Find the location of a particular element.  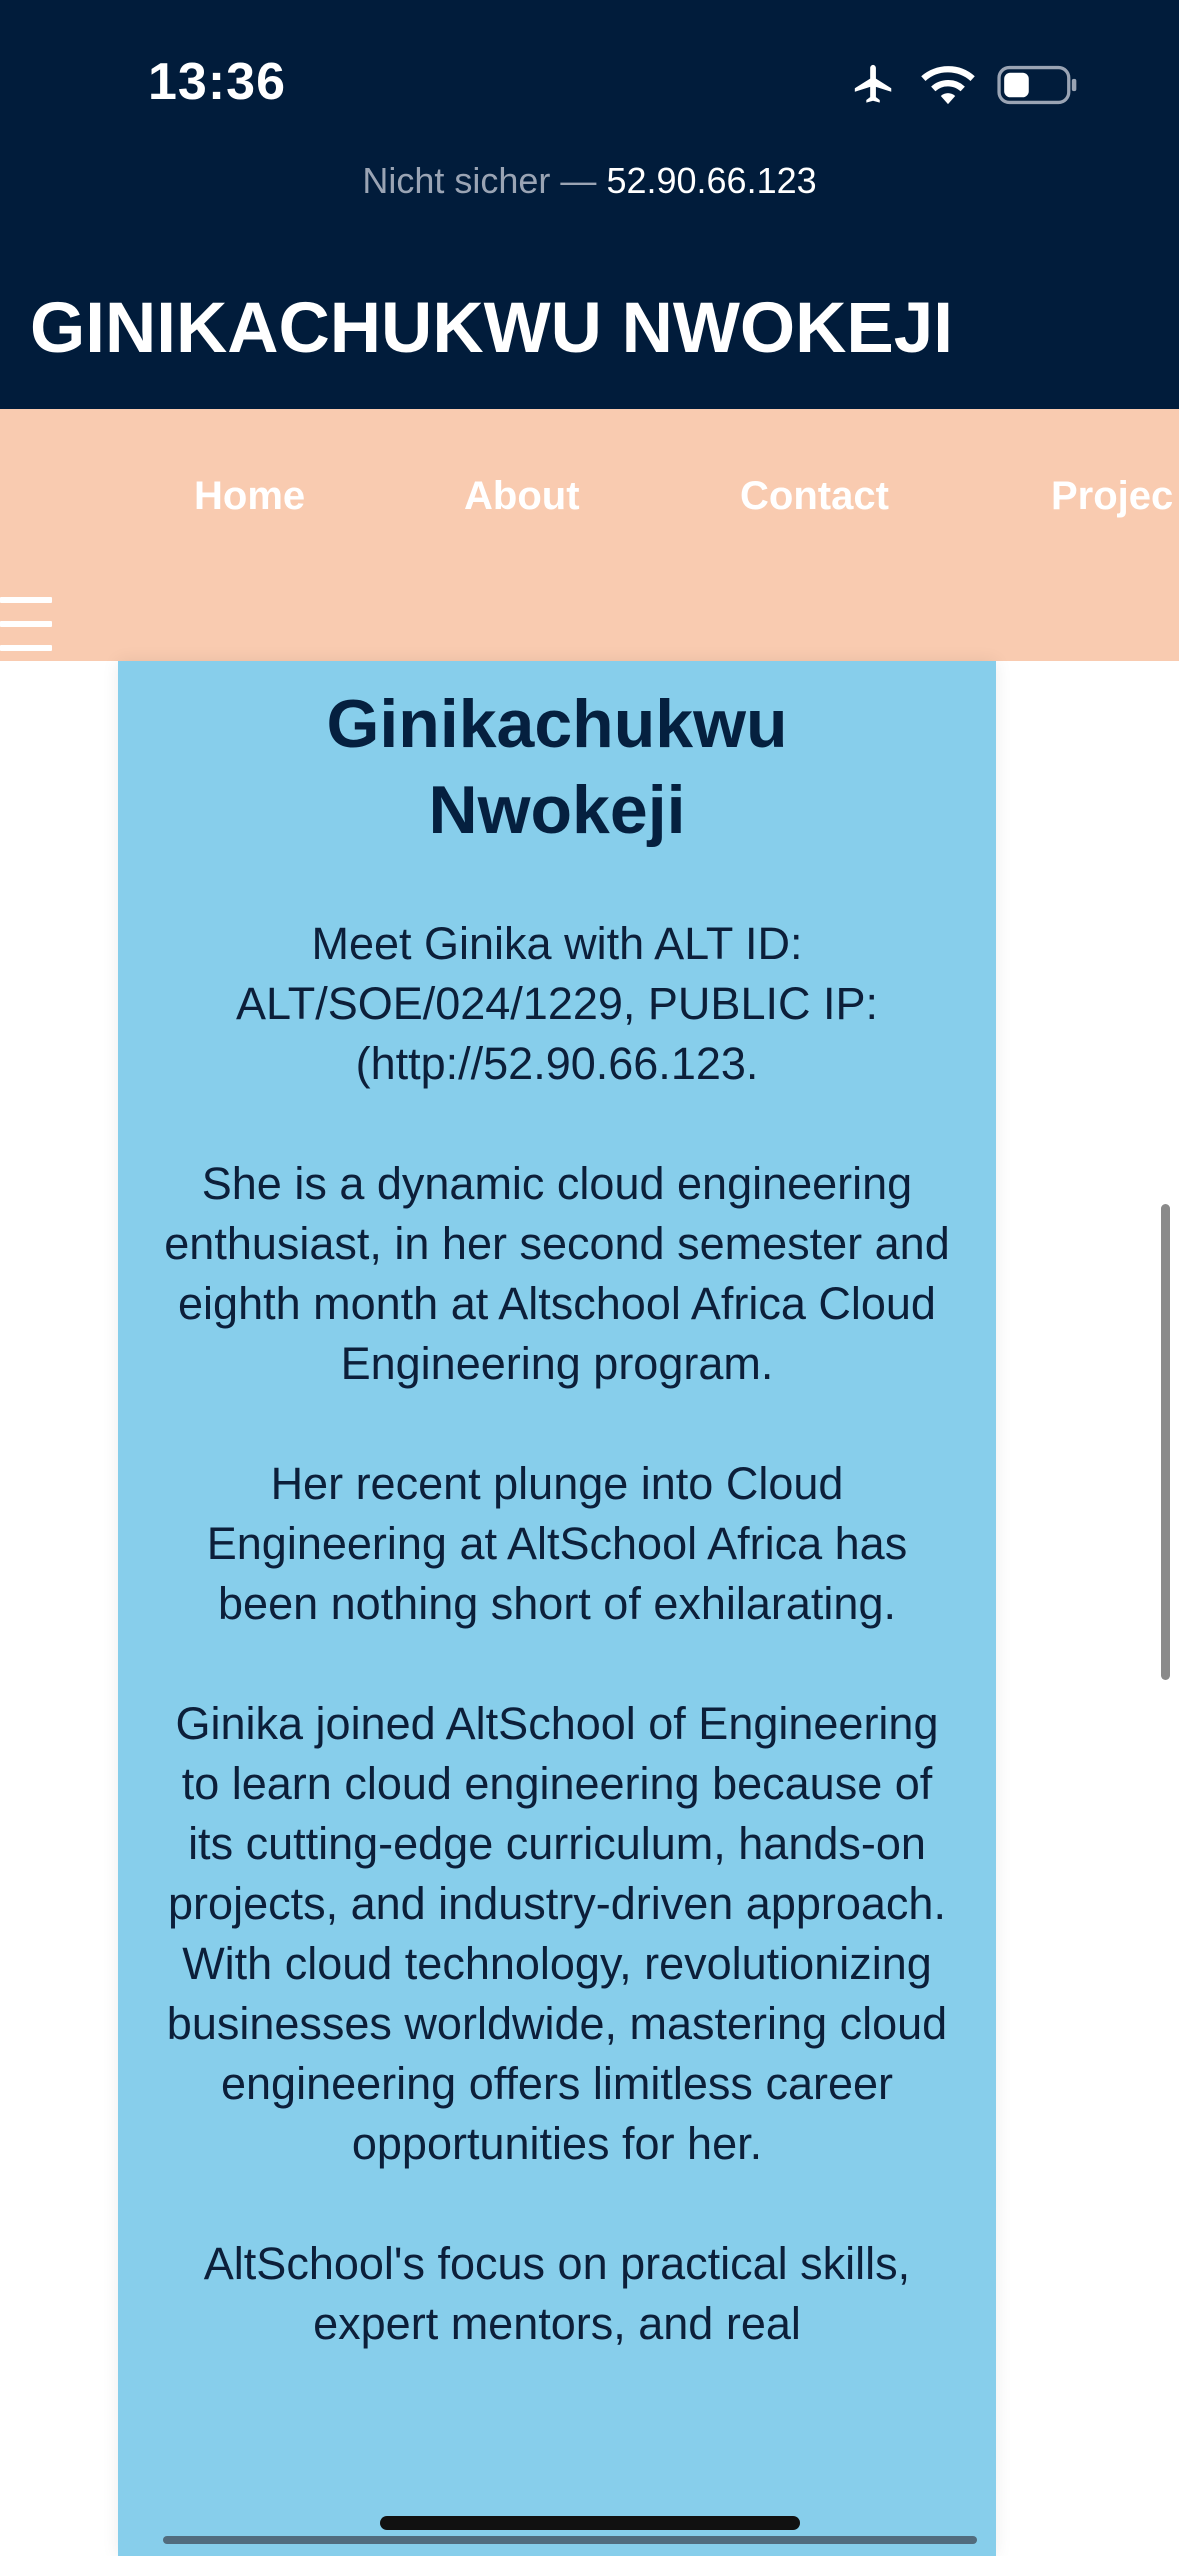

profile-heading: Ginikachukwu Nwokeji is located at coordinates (557, 767).